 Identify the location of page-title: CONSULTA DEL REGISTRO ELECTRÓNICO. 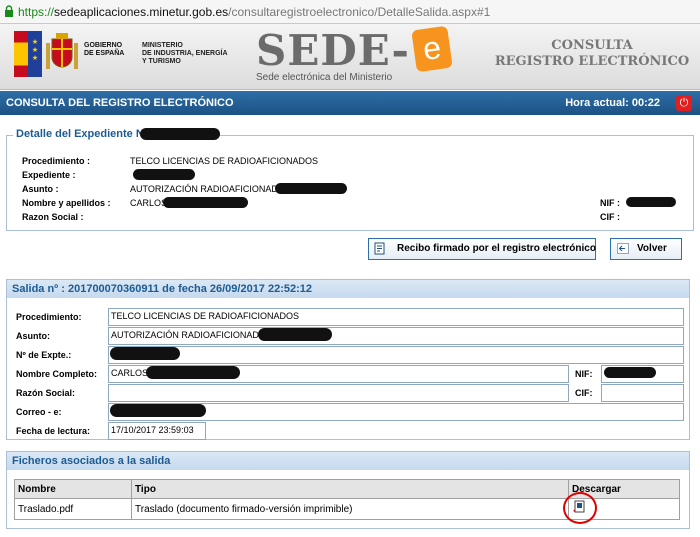
(120, 103).